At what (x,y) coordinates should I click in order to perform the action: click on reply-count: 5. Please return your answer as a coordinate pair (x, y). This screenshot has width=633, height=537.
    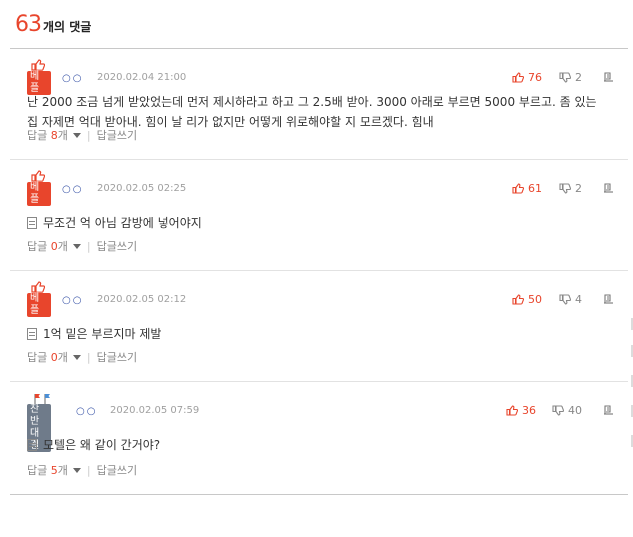
    Looking at the image, I should click on (54, 470).